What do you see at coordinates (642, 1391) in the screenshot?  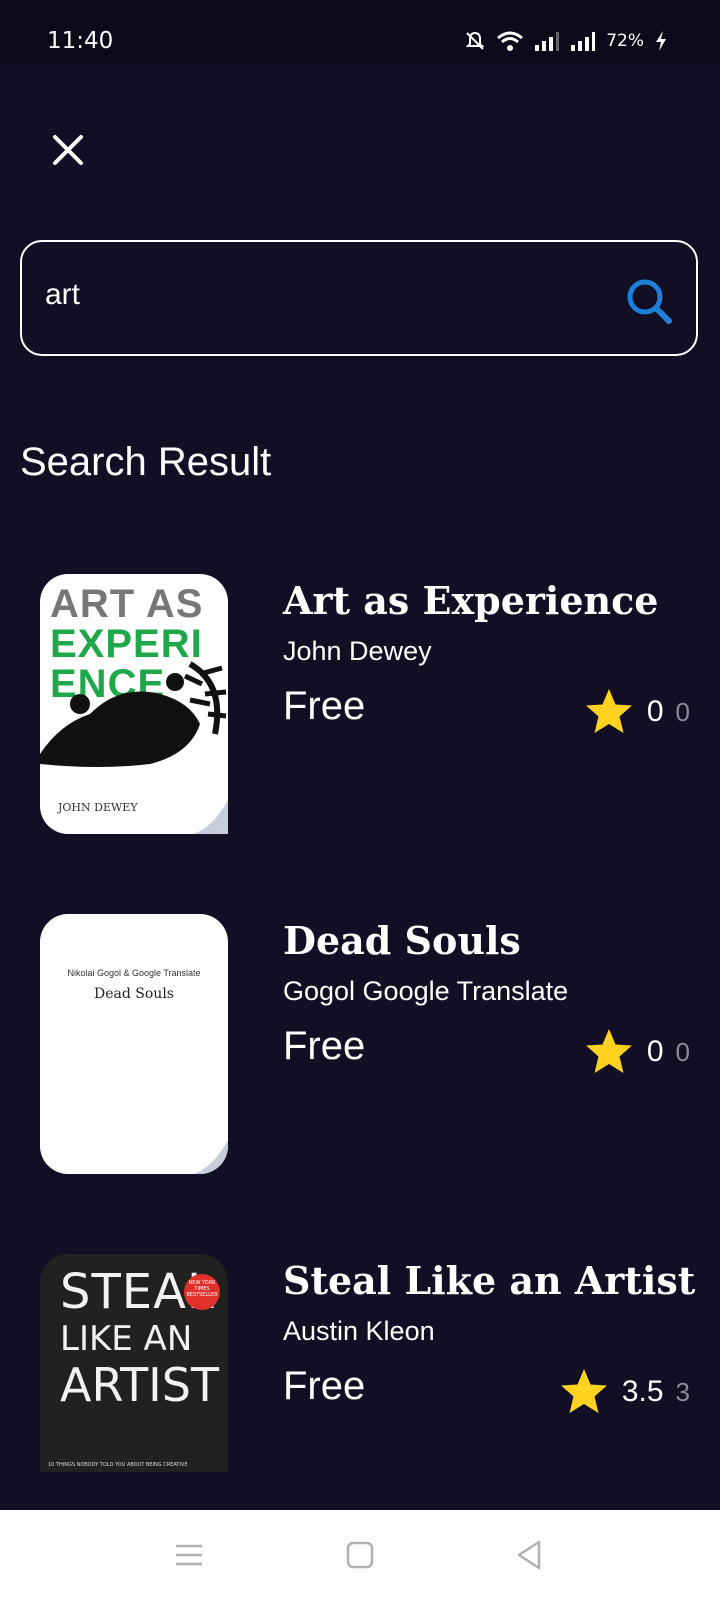 I see `rating-value: 3.5` at bounding box center [642, 1391].